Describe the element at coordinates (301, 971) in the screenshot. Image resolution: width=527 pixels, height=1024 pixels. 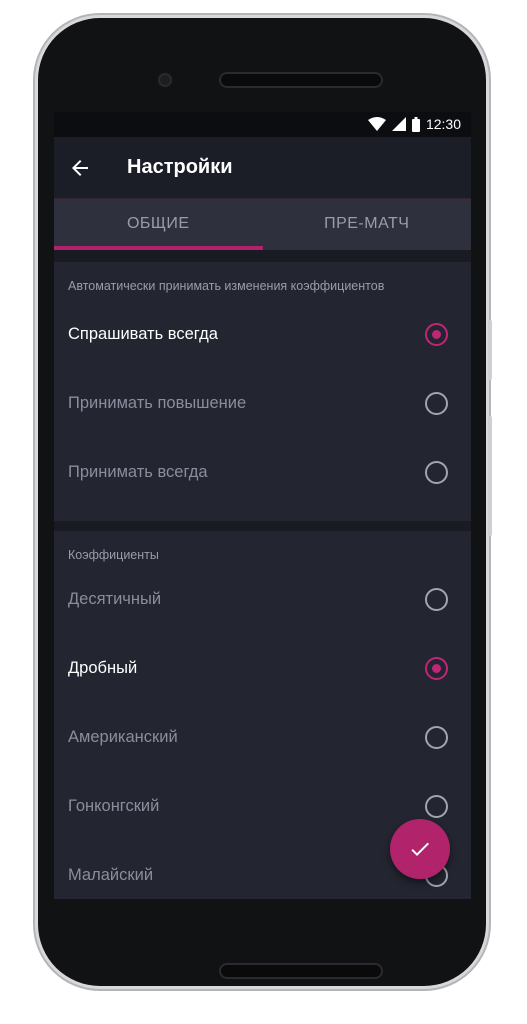
I see `bottom-speaker` at that location.